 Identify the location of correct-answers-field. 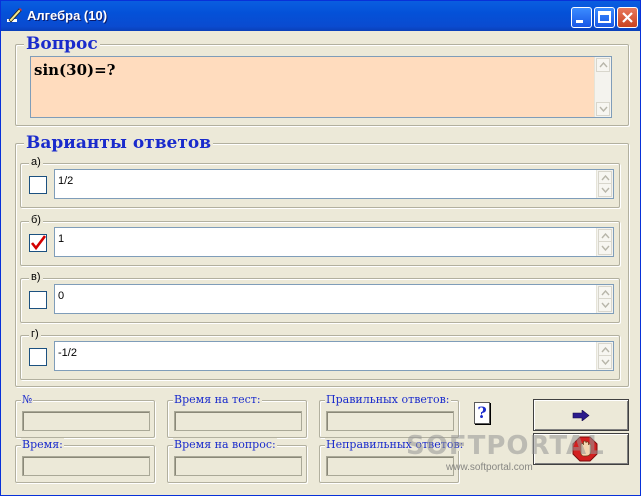
(390, 421).